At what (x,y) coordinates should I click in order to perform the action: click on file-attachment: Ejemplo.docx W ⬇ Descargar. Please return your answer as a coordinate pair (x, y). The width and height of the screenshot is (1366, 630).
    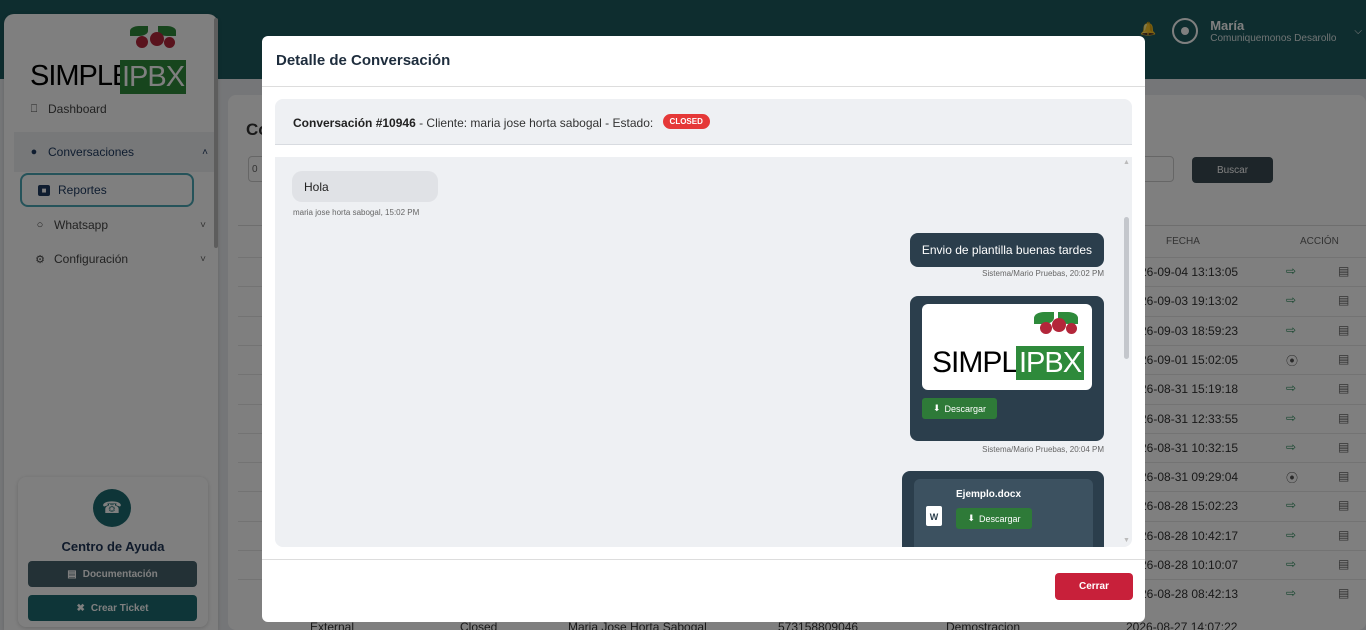
    Looking at the image, I should click on (1003, 513).